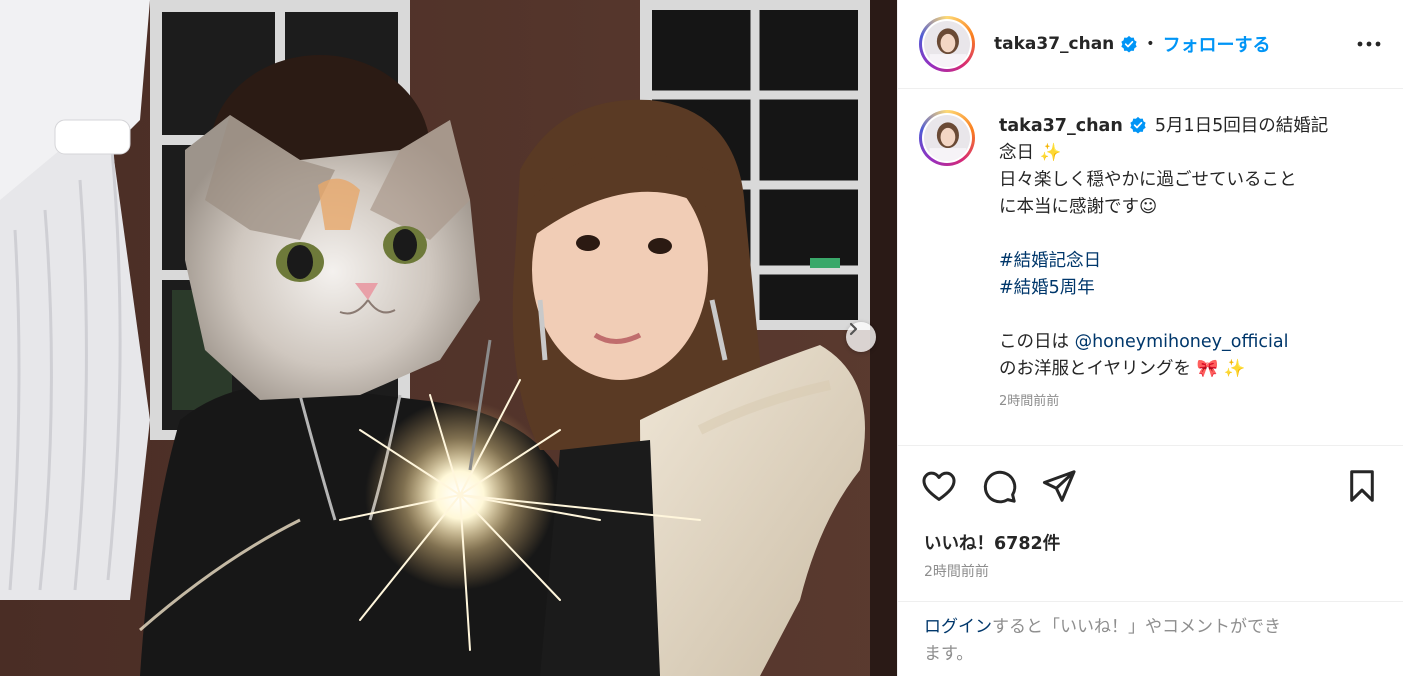 This screenshot has width=1403, height=676. Describe the element at coordinates (1037, 342) in the screenshot. I see `caption-mention-prefix: この日は` at that location.